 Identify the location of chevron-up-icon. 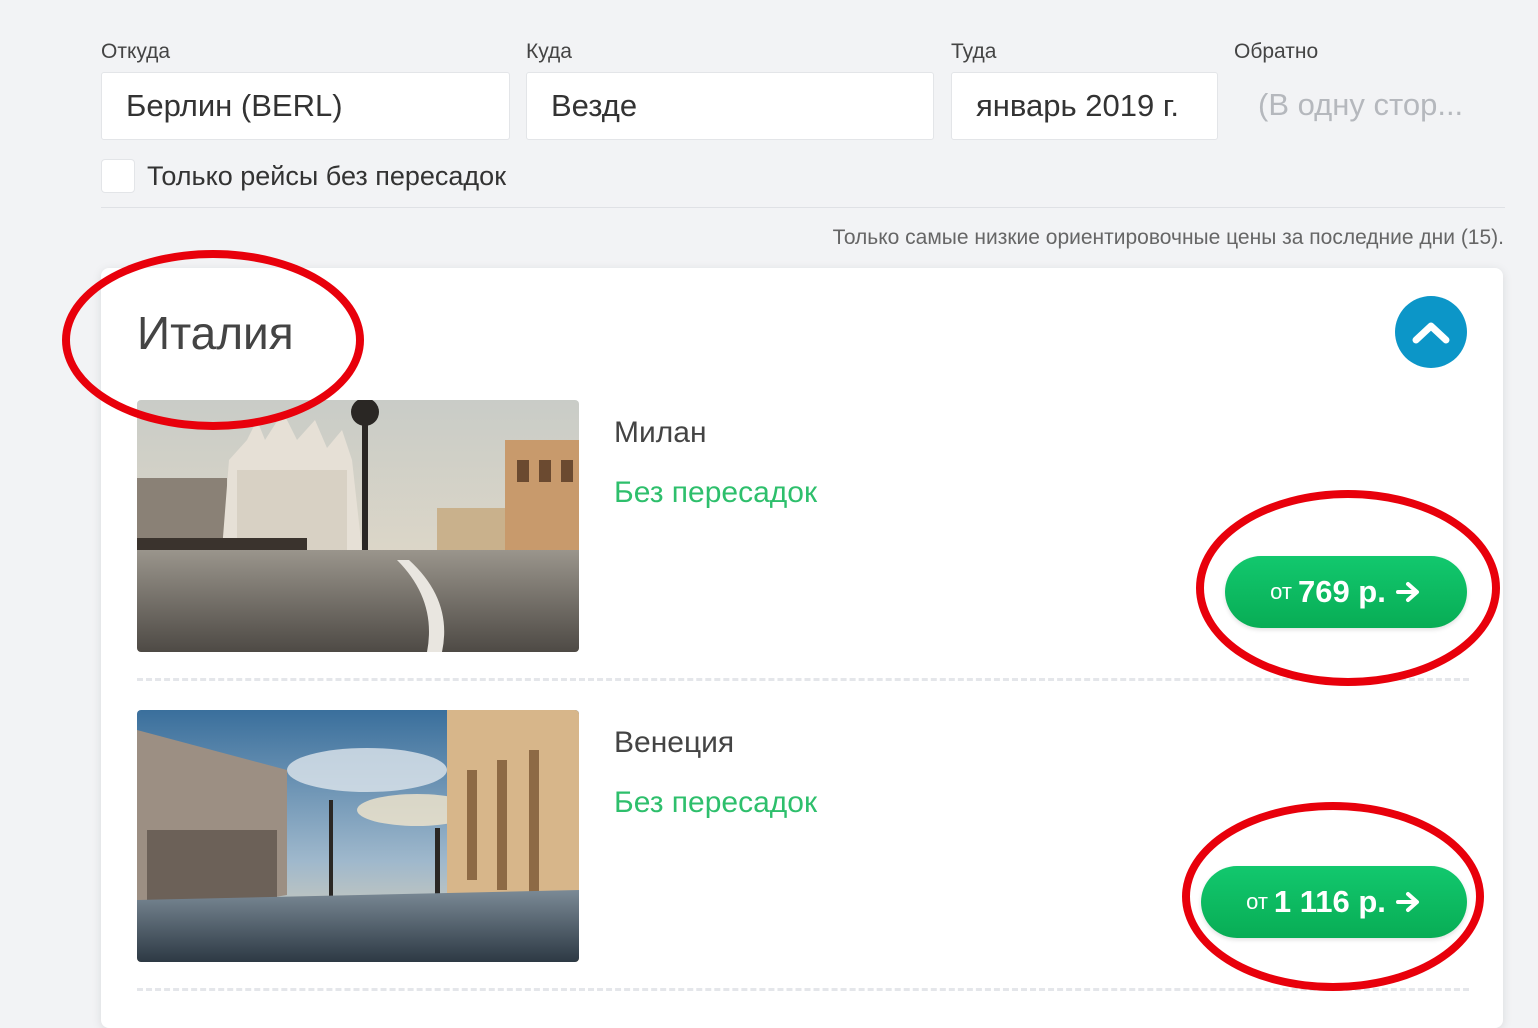
(1431, 333).